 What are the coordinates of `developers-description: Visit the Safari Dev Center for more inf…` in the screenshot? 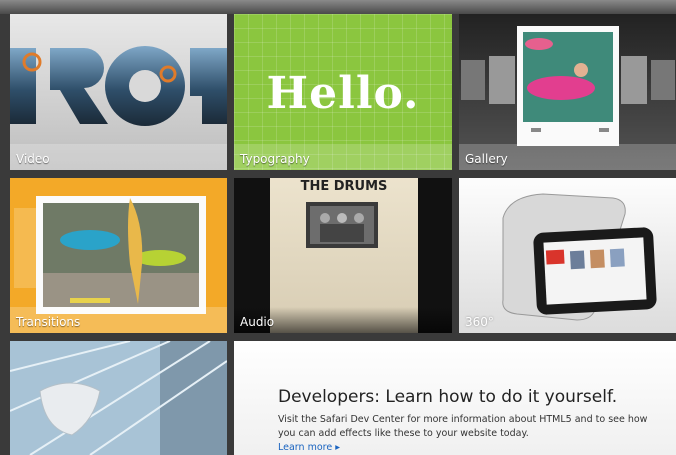 It's located at (463, 426).